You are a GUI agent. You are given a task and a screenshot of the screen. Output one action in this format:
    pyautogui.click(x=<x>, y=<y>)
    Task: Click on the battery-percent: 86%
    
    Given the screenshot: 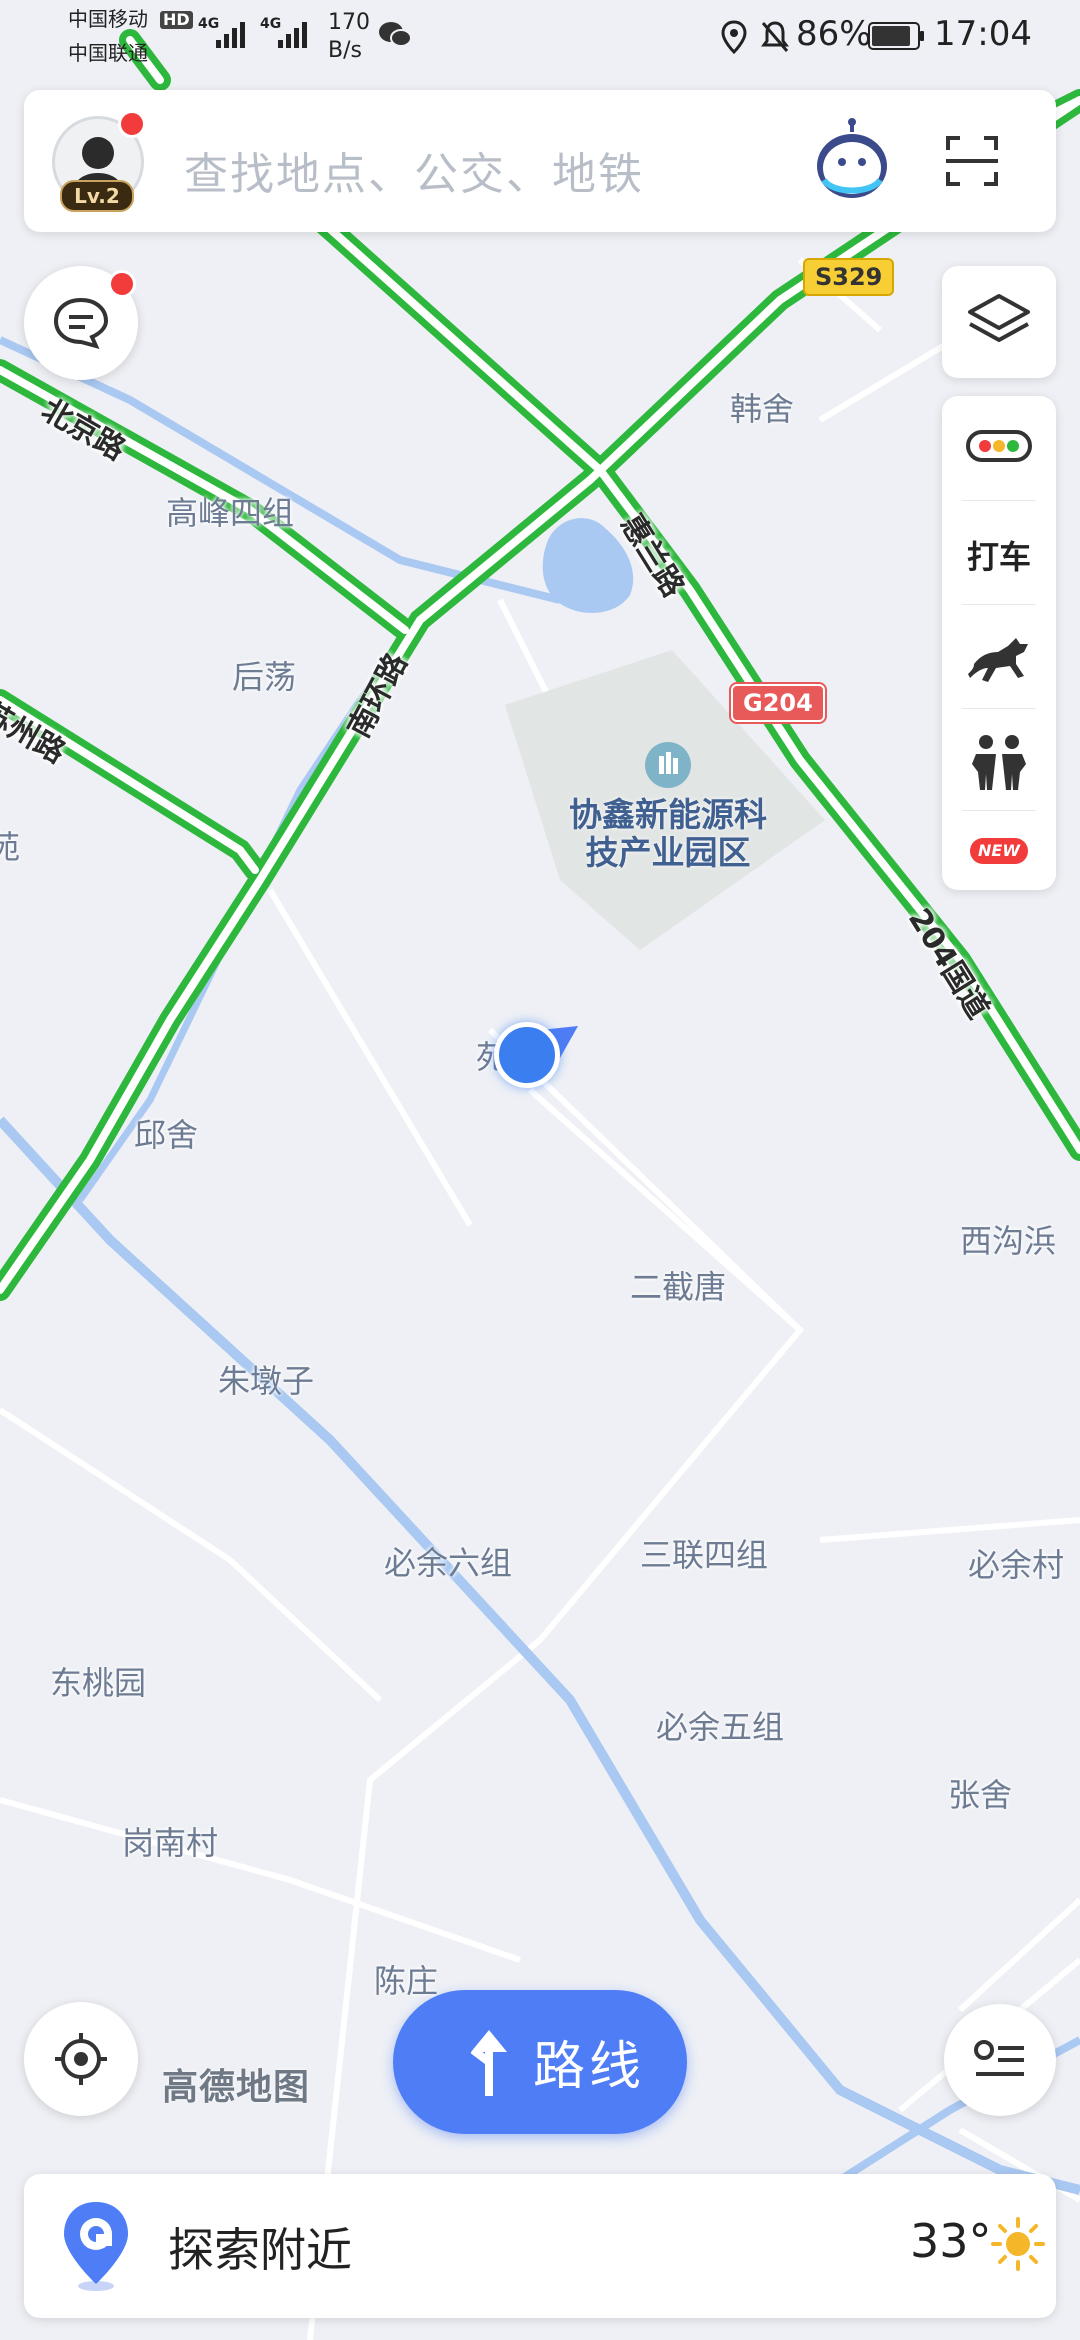 What is the action you would take?
    pyautogui.click(x=834, y=34)
    